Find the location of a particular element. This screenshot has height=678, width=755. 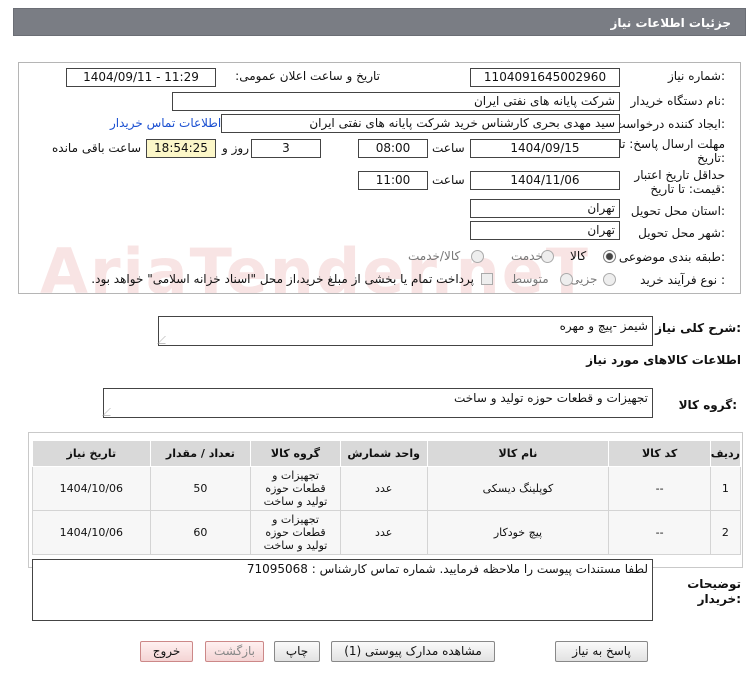

reply-date-field: 1404/09/15 is located at coordinates (545, 148).